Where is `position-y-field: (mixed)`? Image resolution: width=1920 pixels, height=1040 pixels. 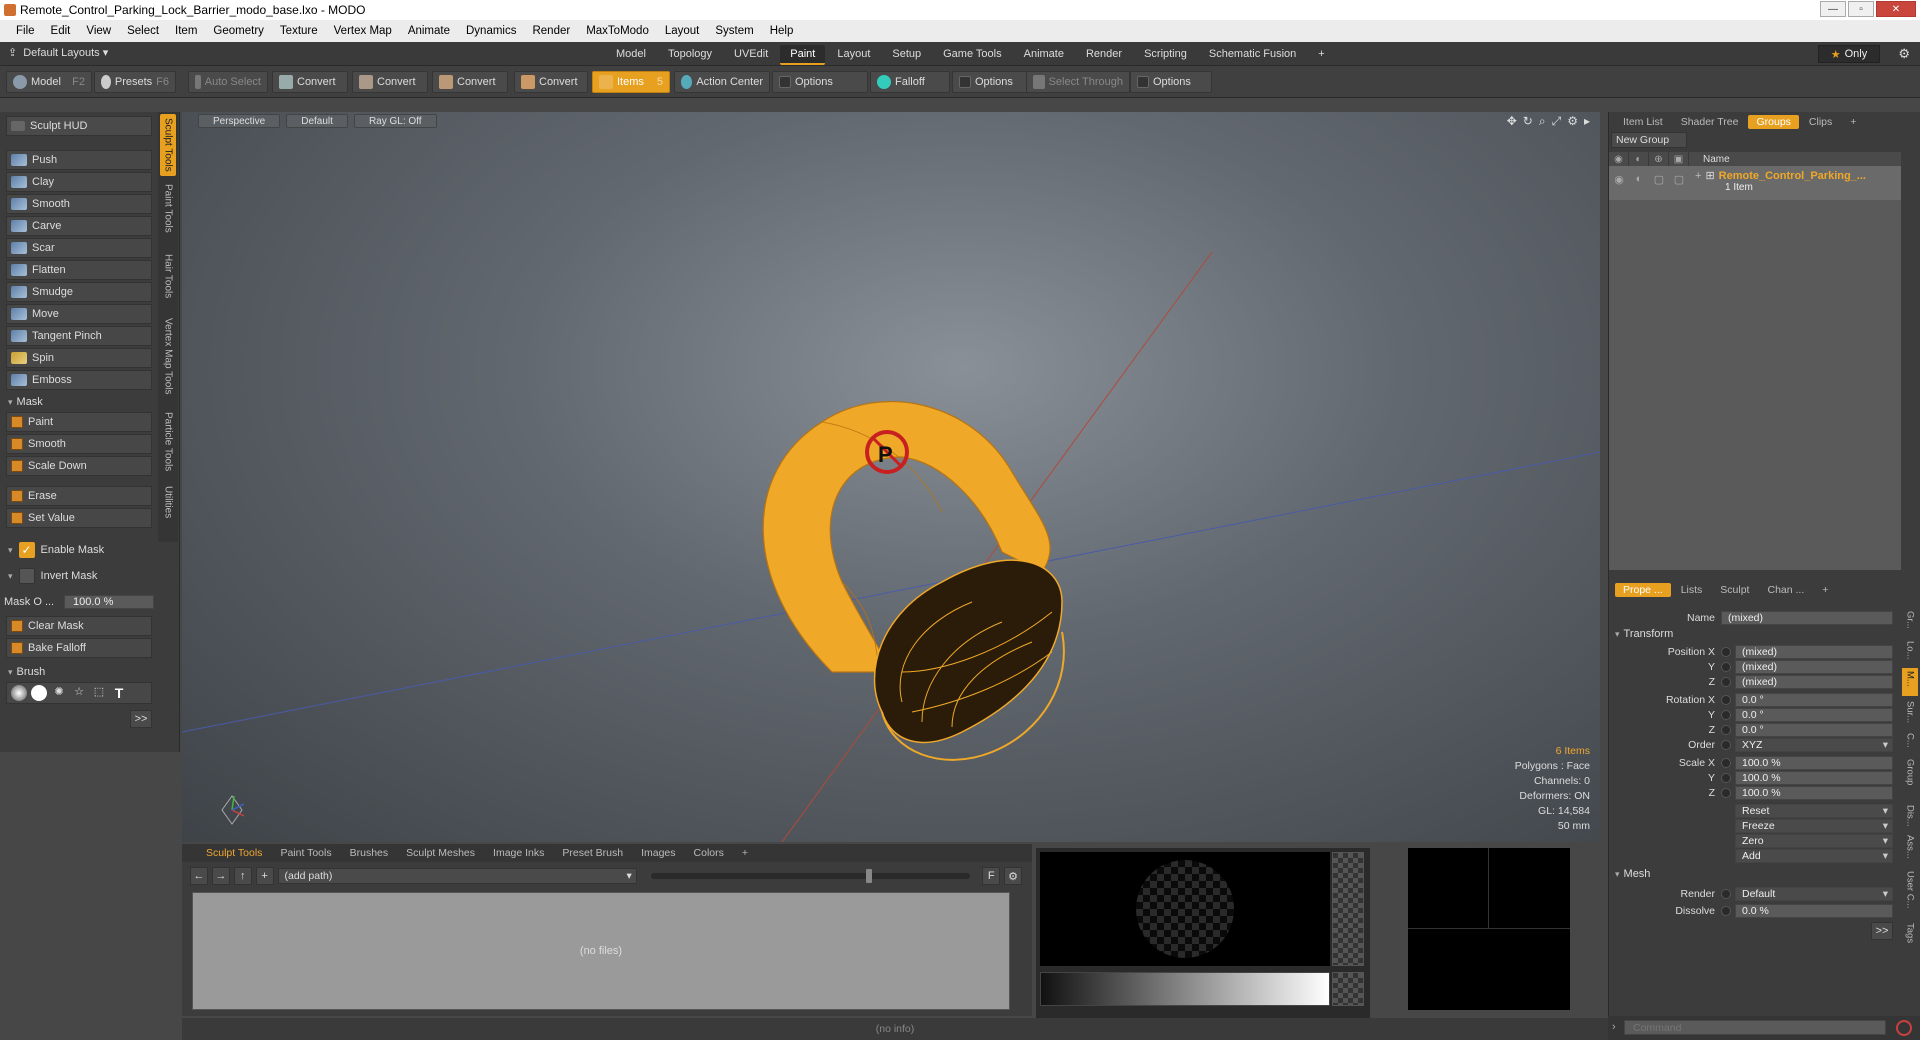 position-y-field: (mixed) is located at coordinates (1814, 666).